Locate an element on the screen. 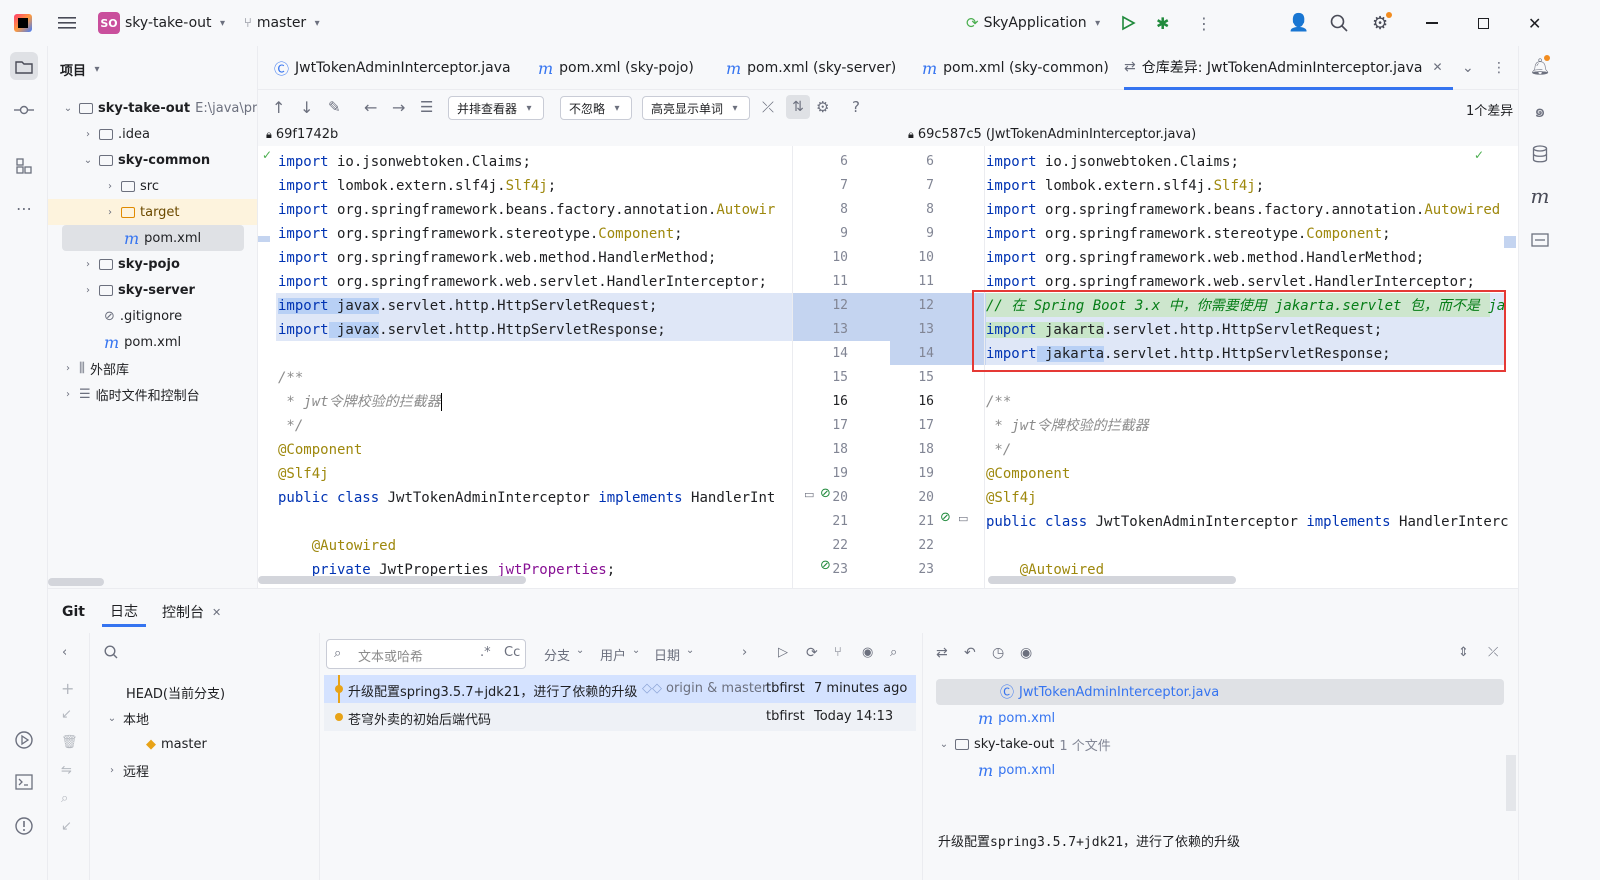 The width and height of the screenshot is (1600, 880). close-window-icon: ✕ is located at coordinates (1534, 23).